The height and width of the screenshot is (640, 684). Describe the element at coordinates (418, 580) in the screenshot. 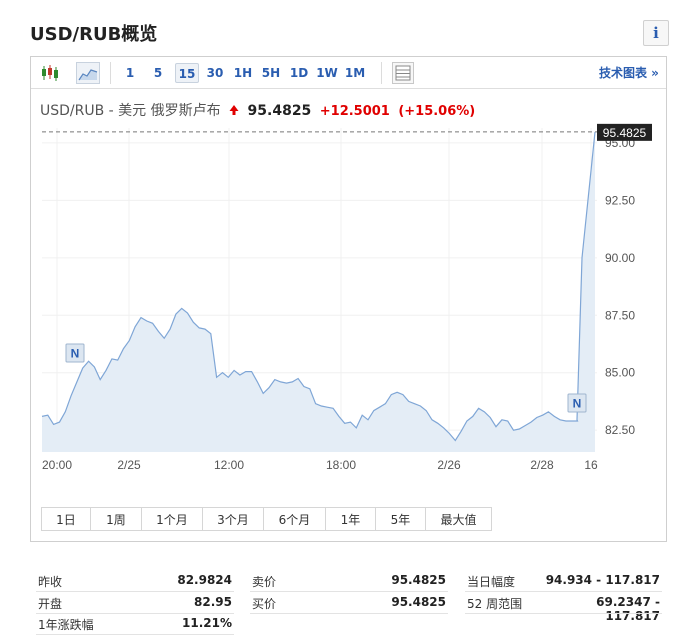

I see `stat-value-ask: 95.4825` at that location.